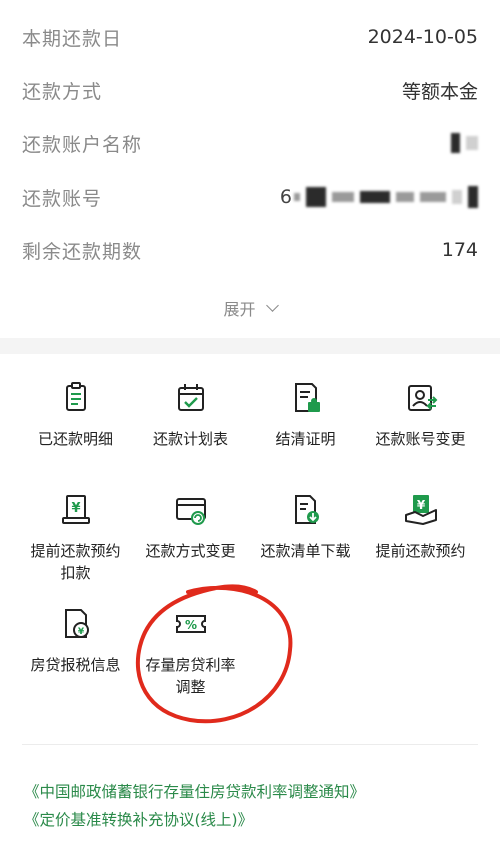  Describe the element at coordinates (194, 791) in the screenshot. I see `rate-adjustment-notice-link: 《中国邮政储蓄银行存量住房贷款利率调整通知》` at that location.